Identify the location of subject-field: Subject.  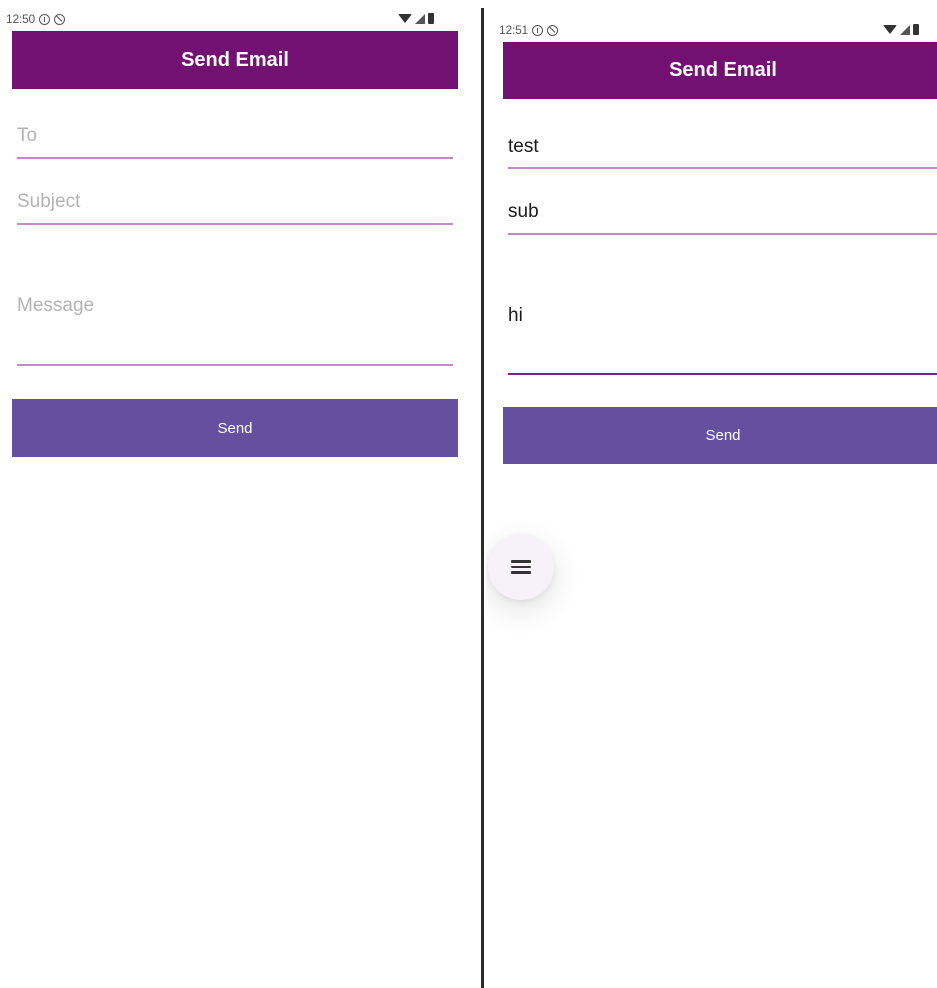
(235, 208).